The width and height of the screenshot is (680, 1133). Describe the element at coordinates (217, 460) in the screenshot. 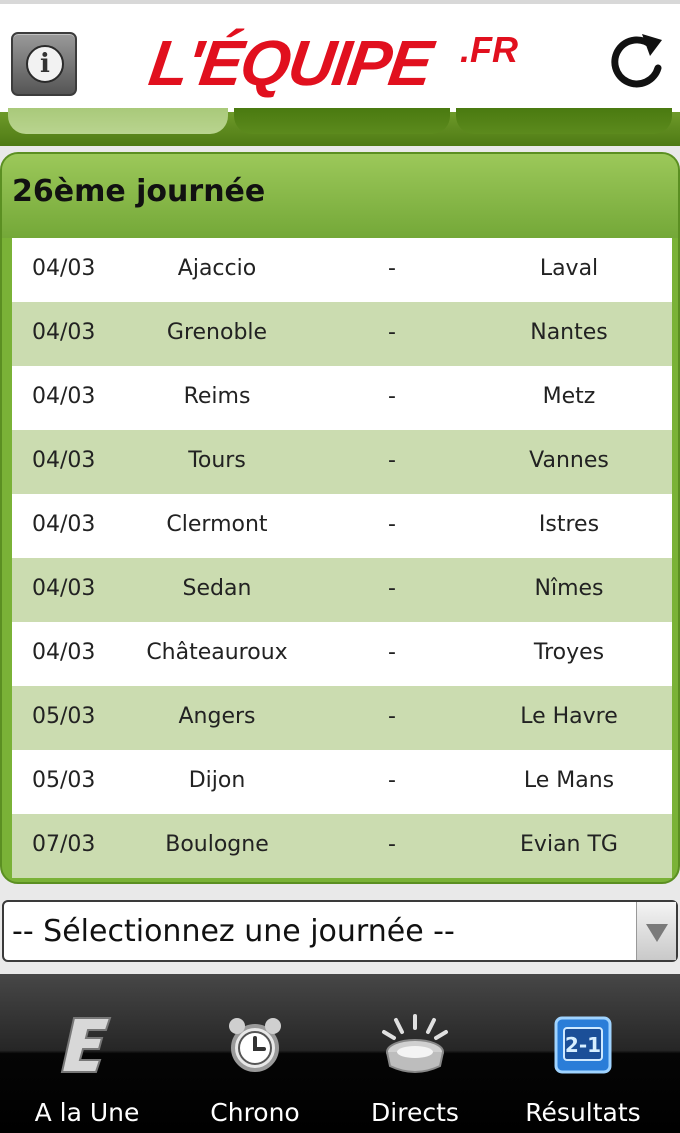

I see `home-team: Tours` at that location.